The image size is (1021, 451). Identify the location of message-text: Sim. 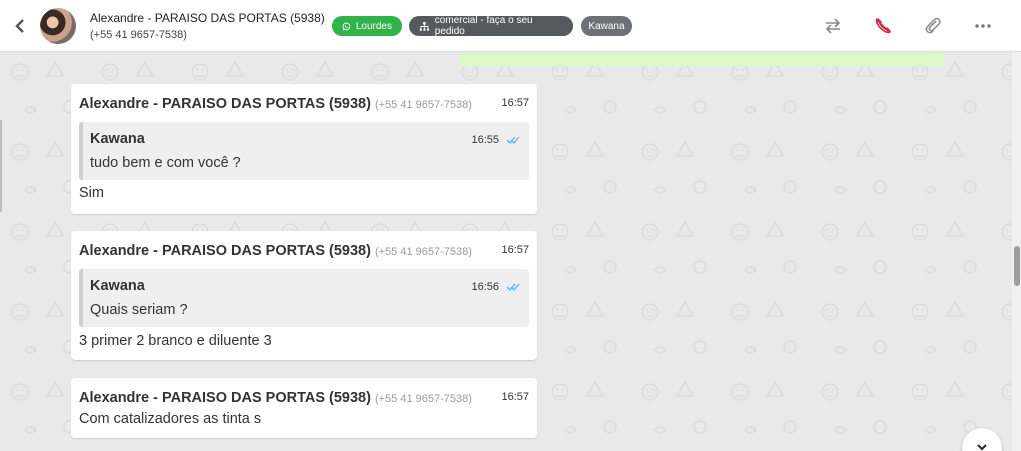
(91, 193).